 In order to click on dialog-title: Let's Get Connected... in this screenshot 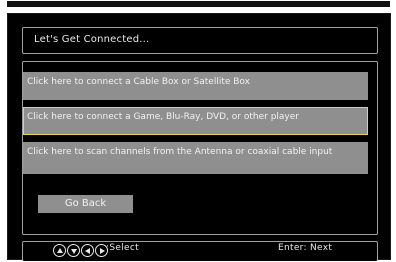, I will do `click(92, 39)`.